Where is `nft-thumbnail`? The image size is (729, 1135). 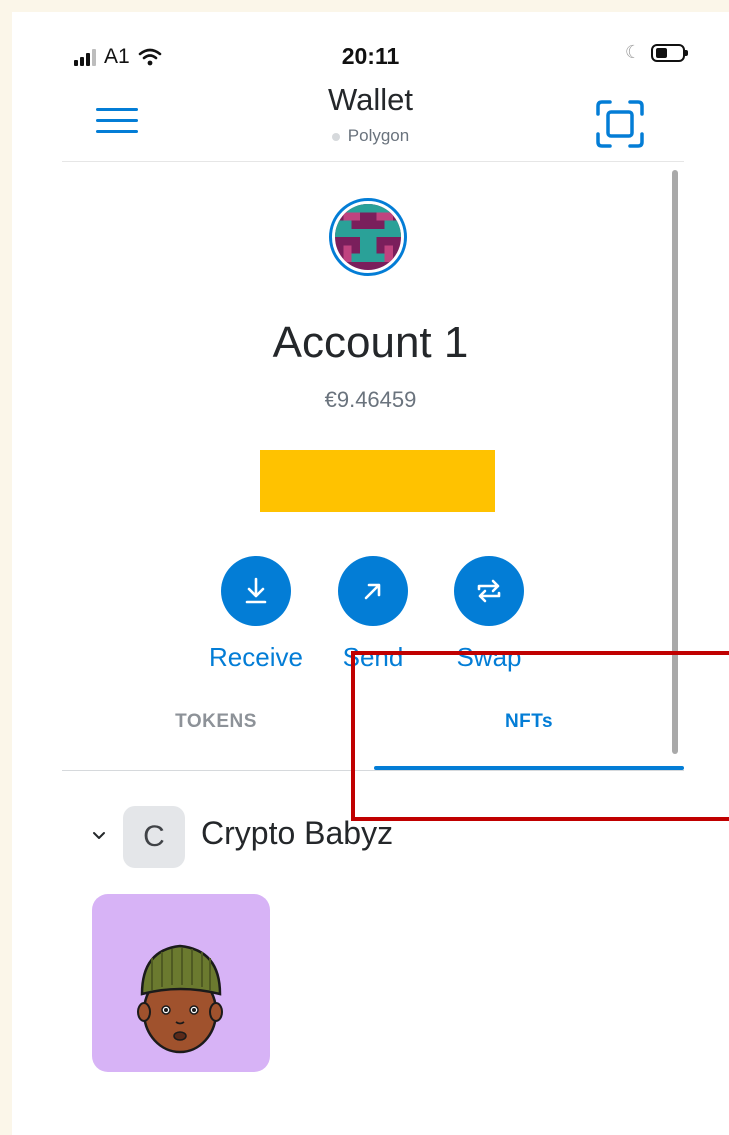
nft-thumbnail is located at coordinates (181, 983).